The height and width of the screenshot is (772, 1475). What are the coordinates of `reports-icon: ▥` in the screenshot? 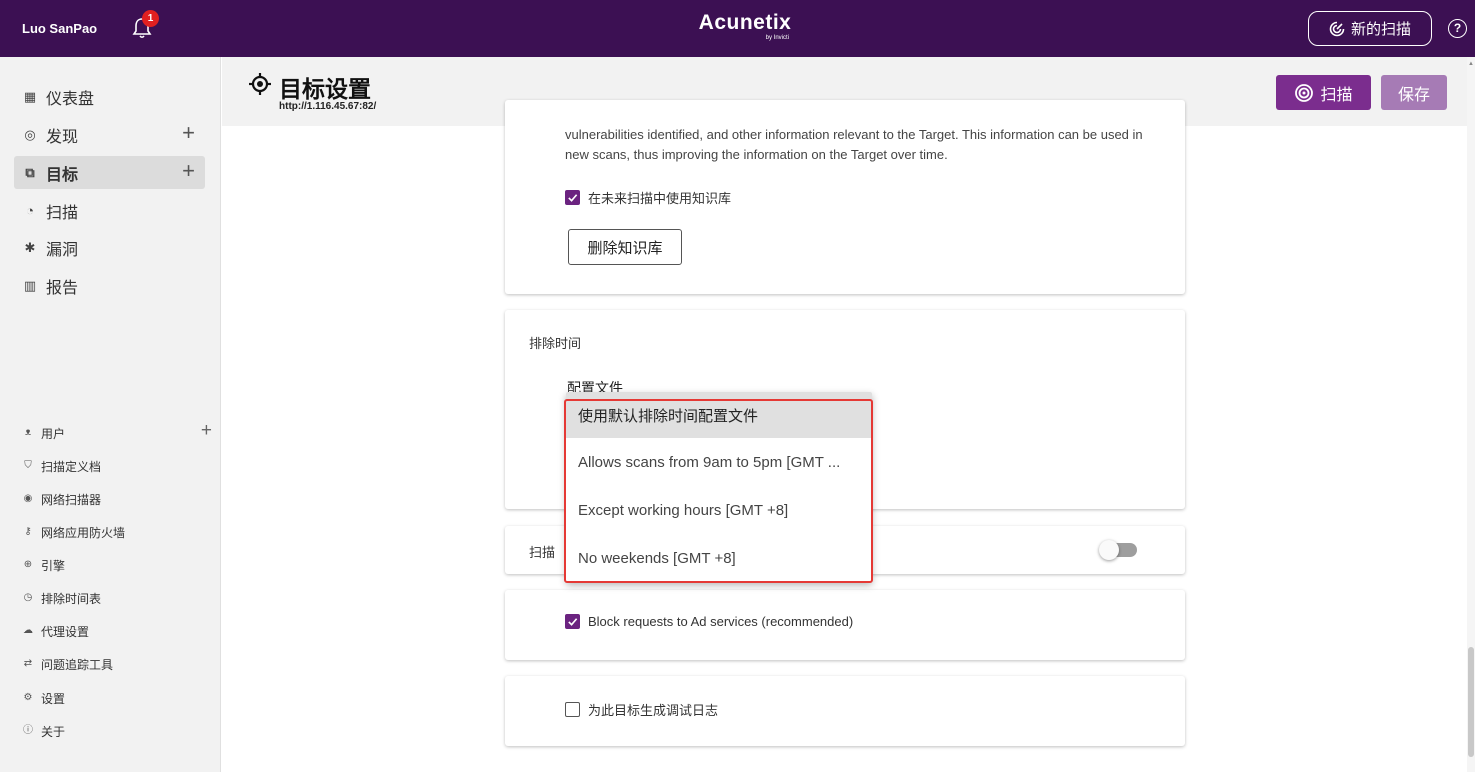 It's located at (30, 285).